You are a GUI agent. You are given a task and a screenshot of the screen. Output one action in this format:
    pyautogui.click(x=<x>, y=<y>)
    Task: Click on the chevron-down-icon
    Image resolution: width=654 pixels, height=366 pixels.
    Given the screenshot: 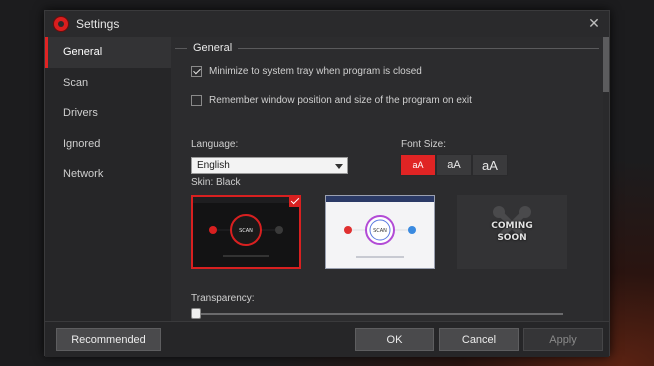 What is the action you would take?
    pyautogui.click(x=339, y=166)
    